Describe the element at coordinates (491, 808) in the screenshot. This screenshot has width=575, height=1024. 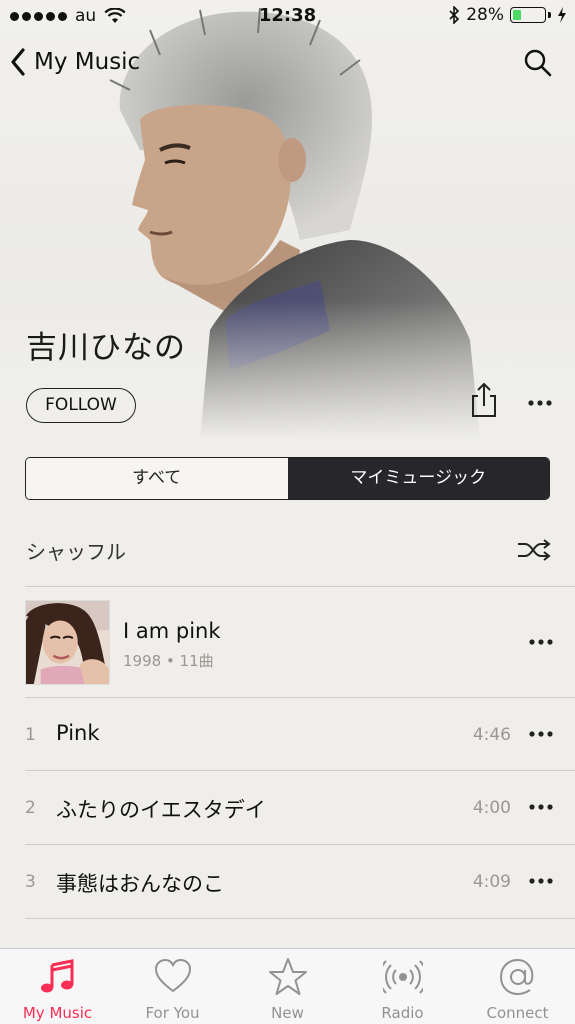
I see `track-duration: 4:00` at that location.